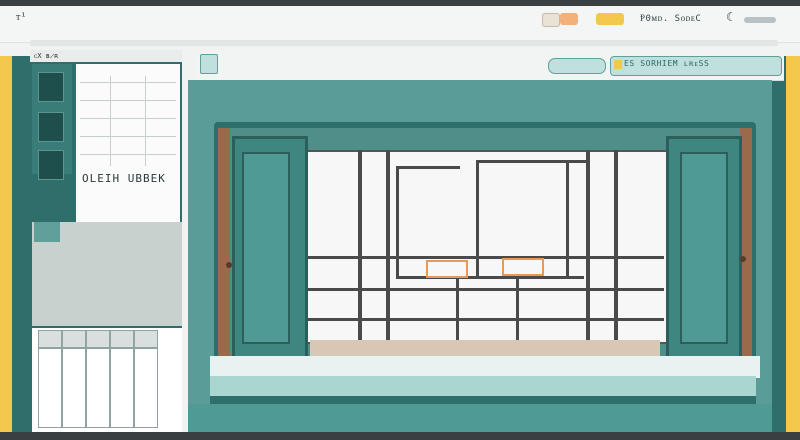 This screenshot has width=800, height=440. I want to click on floor-stripe, so click(483, 400).